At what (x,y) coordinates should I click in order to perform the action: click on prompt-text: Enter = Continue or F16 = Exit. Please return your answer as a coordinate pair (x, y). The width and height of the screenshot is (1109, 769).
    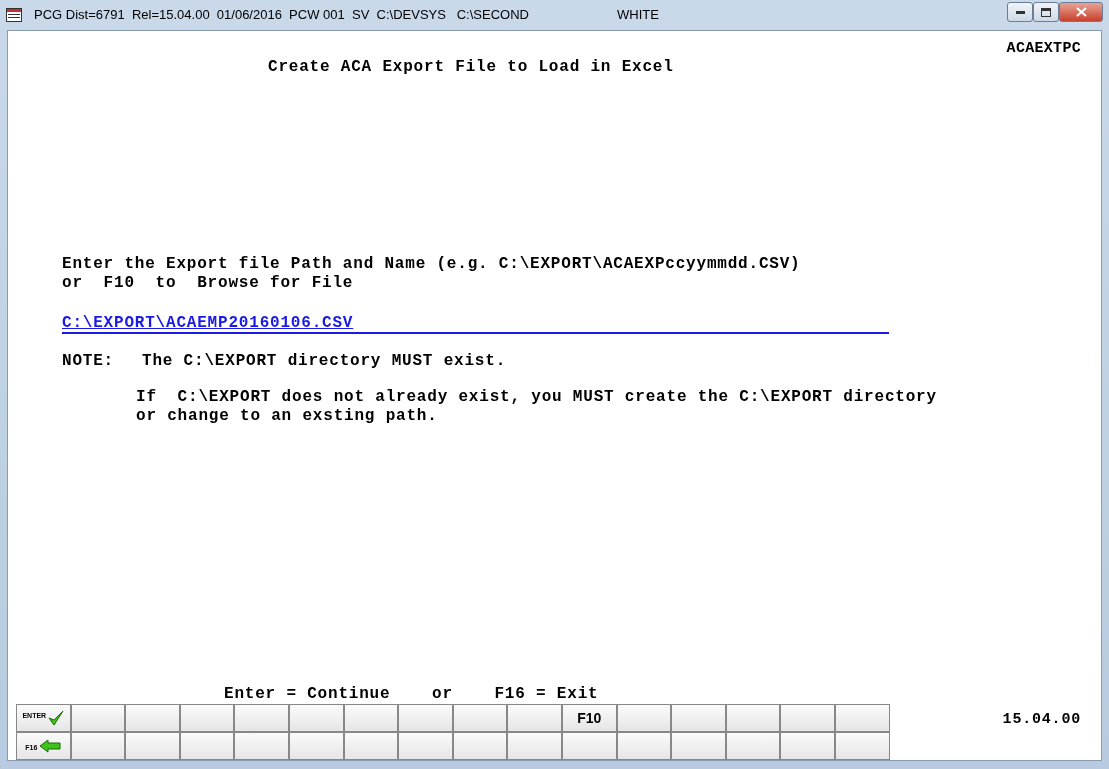
    Looking at the image, I should click on (412, 694).